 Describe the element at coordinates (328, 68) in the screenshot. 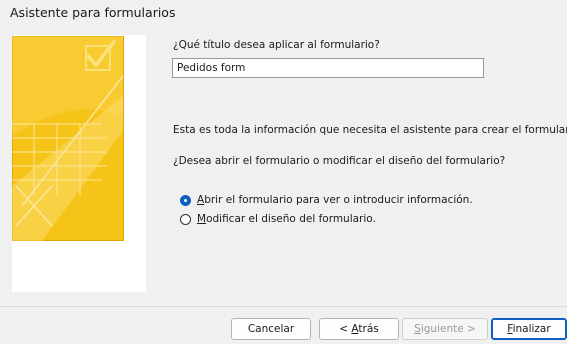

I see `form-title-input` at that location.